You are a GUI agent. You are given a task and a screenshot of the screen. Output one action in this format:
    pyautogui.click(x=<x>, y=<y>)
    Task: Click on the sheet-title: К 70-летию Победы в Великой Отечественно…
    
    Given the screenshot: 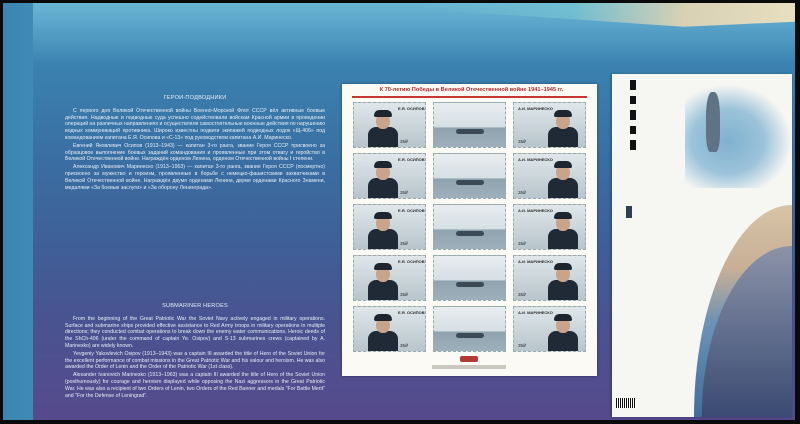 What is the action you would take?
    pyautogui.click(x=471, y=90)
    